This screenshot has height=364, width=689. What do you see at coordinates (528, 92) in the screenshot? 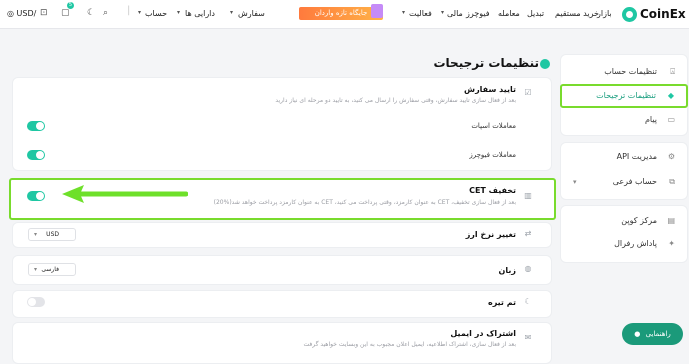
I see `order-confirm-icon: ☑` at bounding box center [528, 92].